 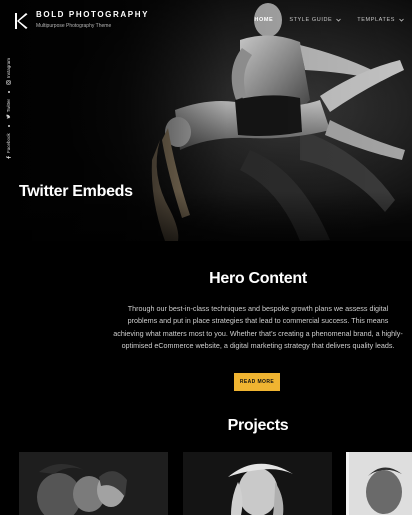 I want to click on main-nav: HOME STYLE GUIDE TEMPLATES, so click(x=329, y=20).